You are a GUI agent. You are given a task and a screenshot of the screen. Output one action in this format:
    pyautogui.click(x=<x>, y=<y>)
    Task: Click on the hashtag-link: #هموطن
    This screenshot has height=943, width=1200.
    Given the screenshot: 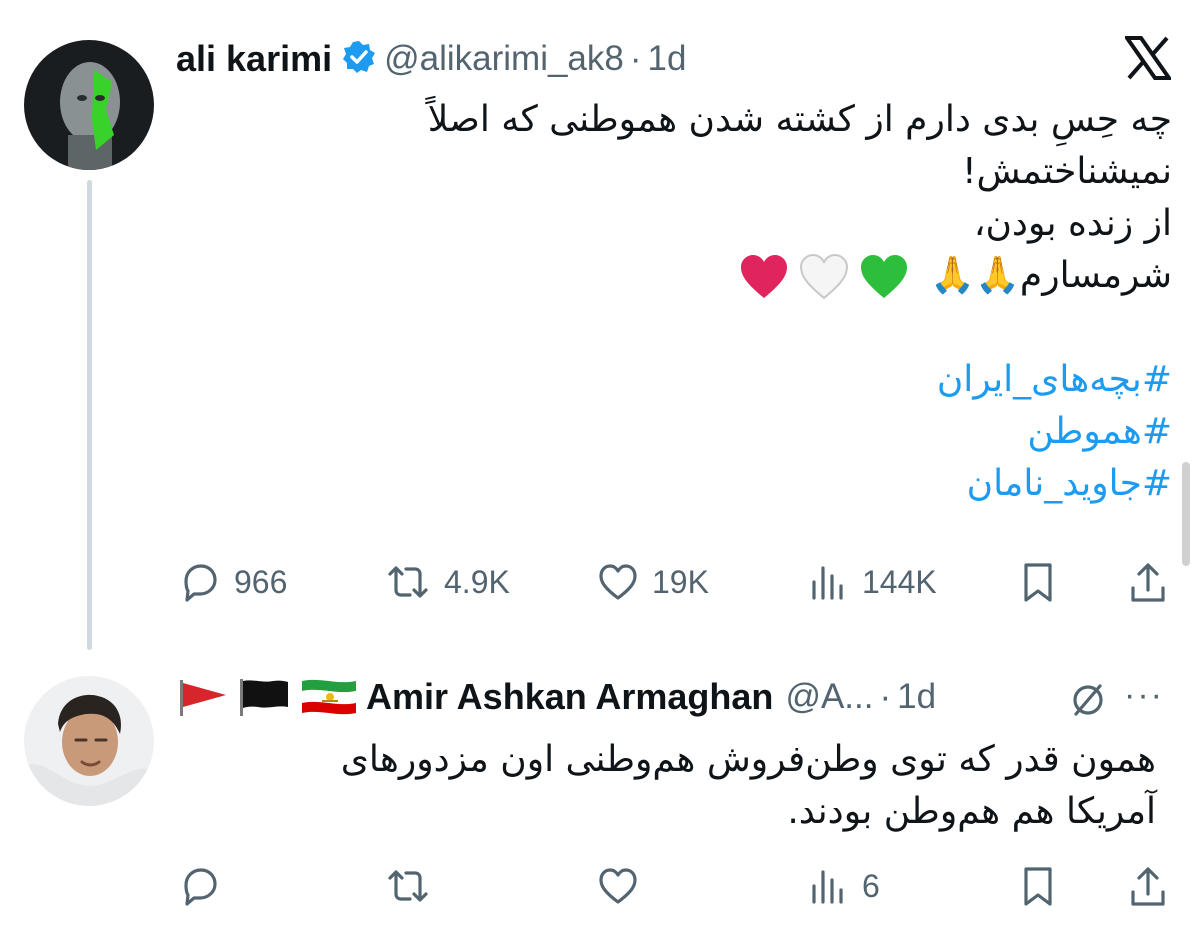 What is the action you would take?
    pyautogui.click(x=800, y=432)
    